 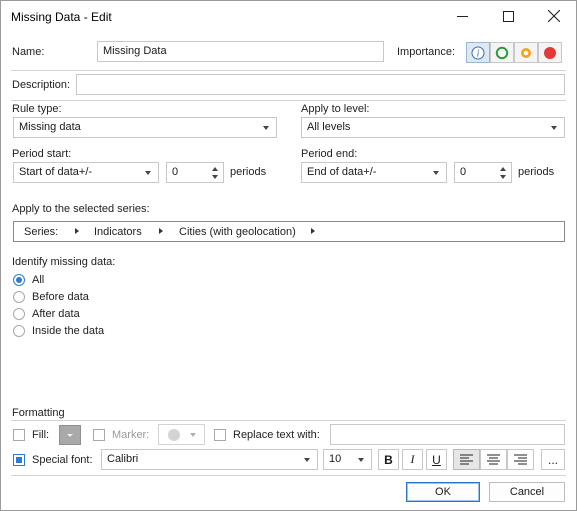 I want to click on period-end-unit: periods, so click(x=536, y=172).